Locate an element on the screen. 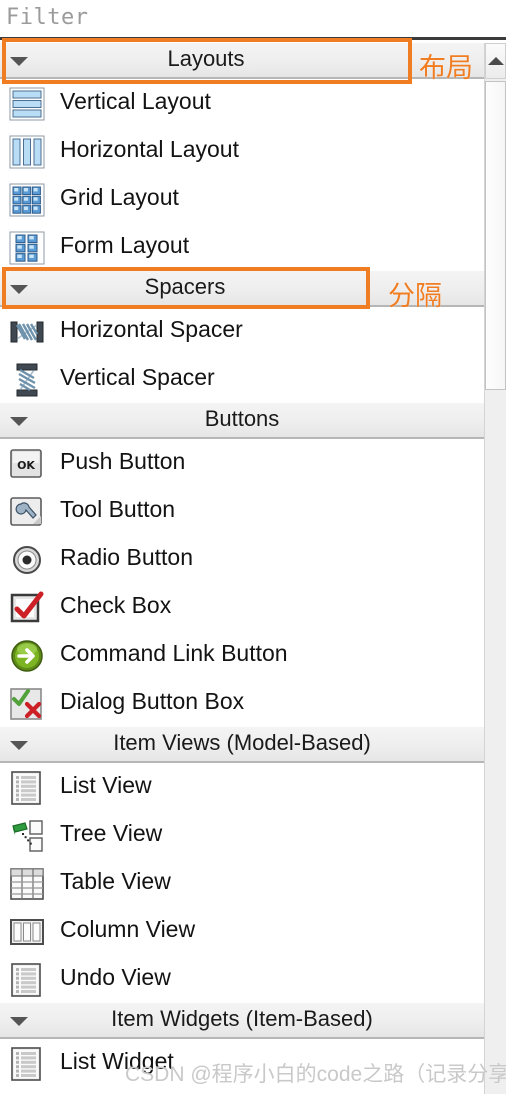  section-title: Item Views (Model-Based) is located at coordinates (242, 742).